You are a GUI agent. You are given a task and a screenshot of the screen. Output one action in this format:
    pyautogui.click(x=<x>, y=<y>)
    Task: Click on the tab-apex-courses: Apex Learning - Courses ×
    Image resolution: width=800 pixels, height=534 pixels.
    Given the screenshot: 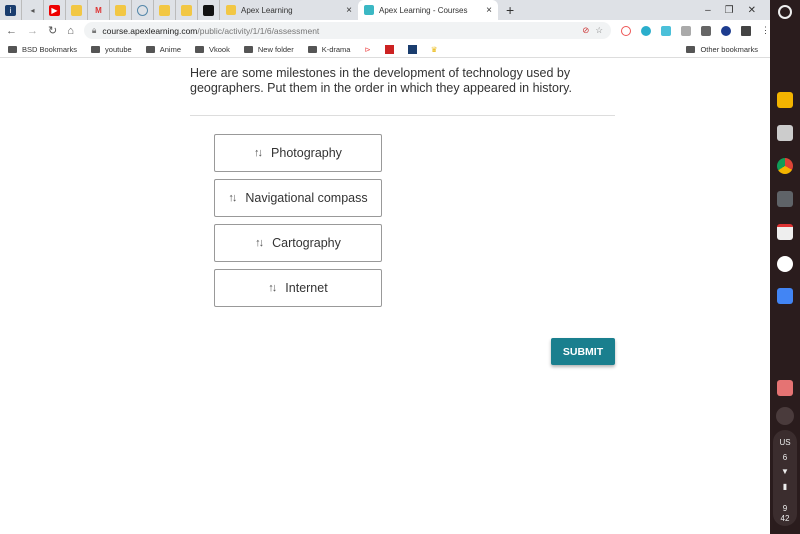 What is the action you would take?
    pyautogui.click(x=428, y=10)
    